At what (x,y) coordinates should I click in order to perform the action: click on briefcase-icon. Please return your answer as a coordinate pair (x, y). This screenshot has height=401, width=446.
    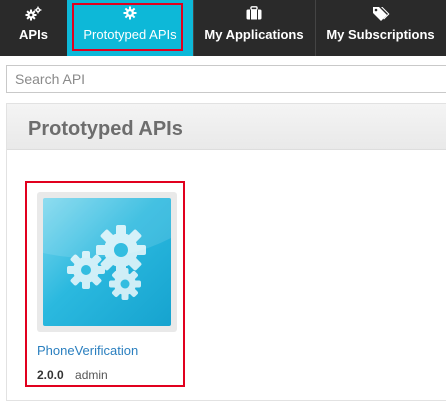
    Looking at the image, I should click on (254, 14).